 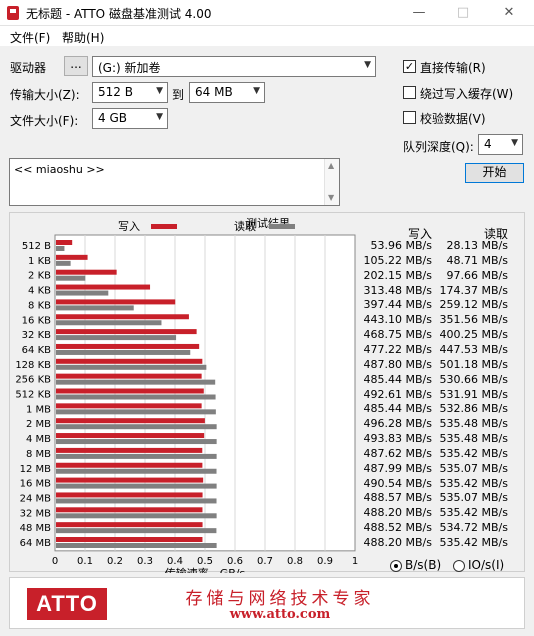 I want to click on unit-bytes-label: B/s(B), so click(x=423, y=565).